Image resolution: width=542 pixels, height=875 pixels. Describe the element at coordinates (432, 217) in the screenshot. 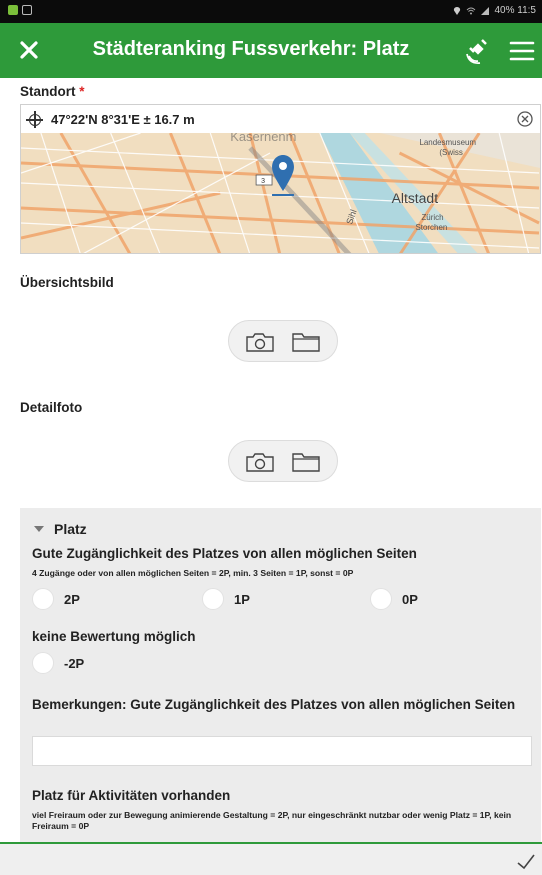

I see `map-label-zurich: Zürich` at that location.